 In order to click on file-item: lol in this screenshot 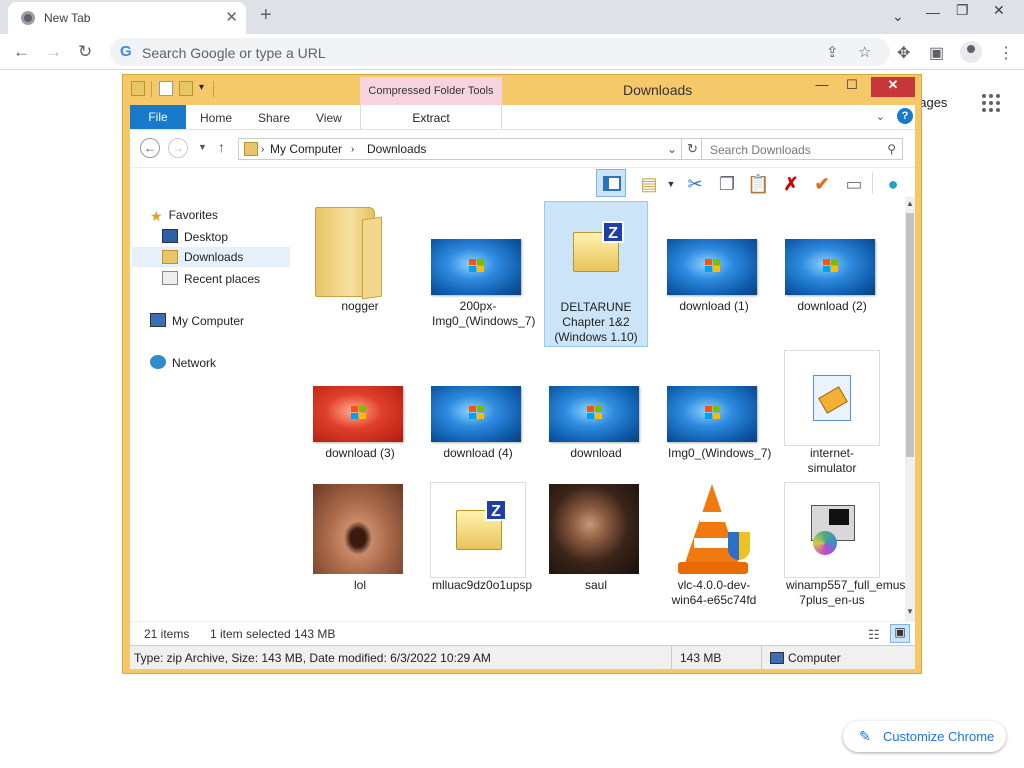, I will do `click(360, 537)`.